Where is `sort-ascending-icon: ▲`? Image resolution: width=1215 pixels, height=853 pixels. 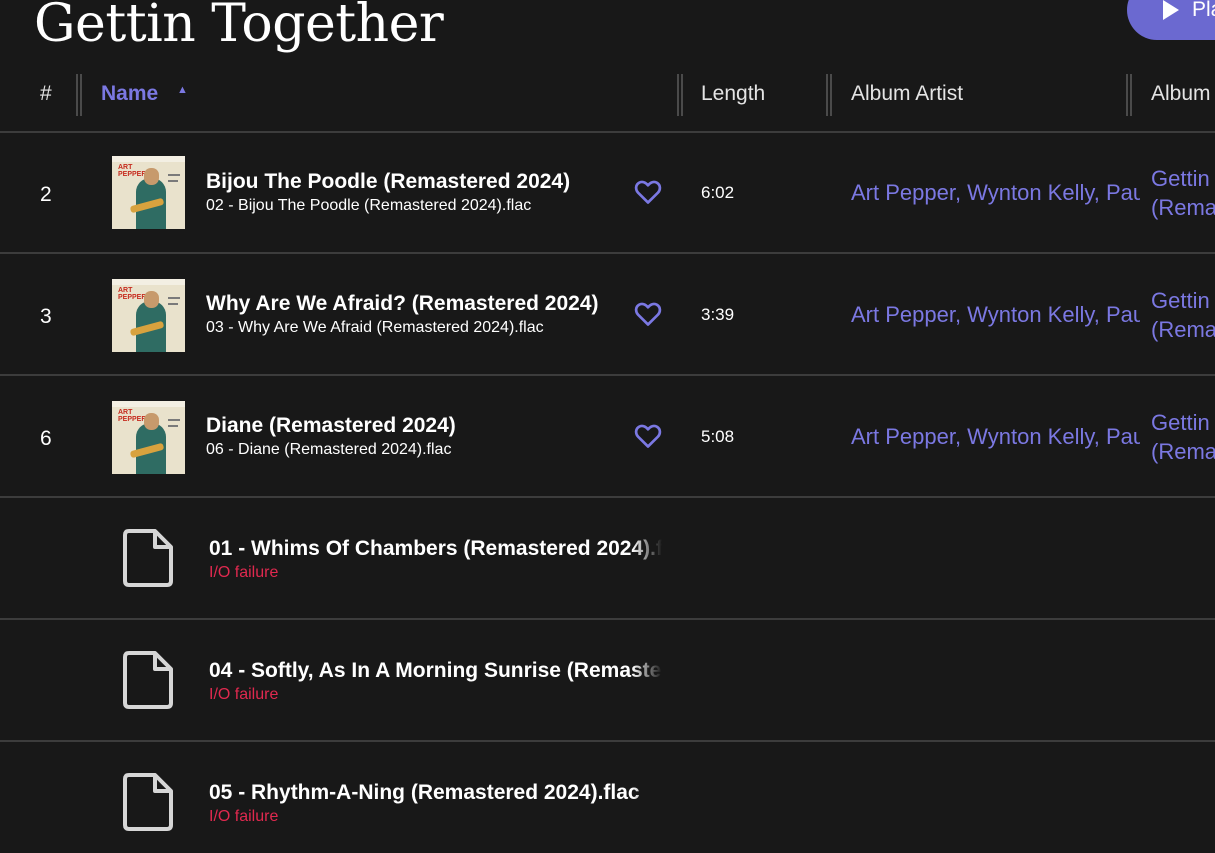
sort-ascending-icon: ▲ is located at coordinates (182, 90).